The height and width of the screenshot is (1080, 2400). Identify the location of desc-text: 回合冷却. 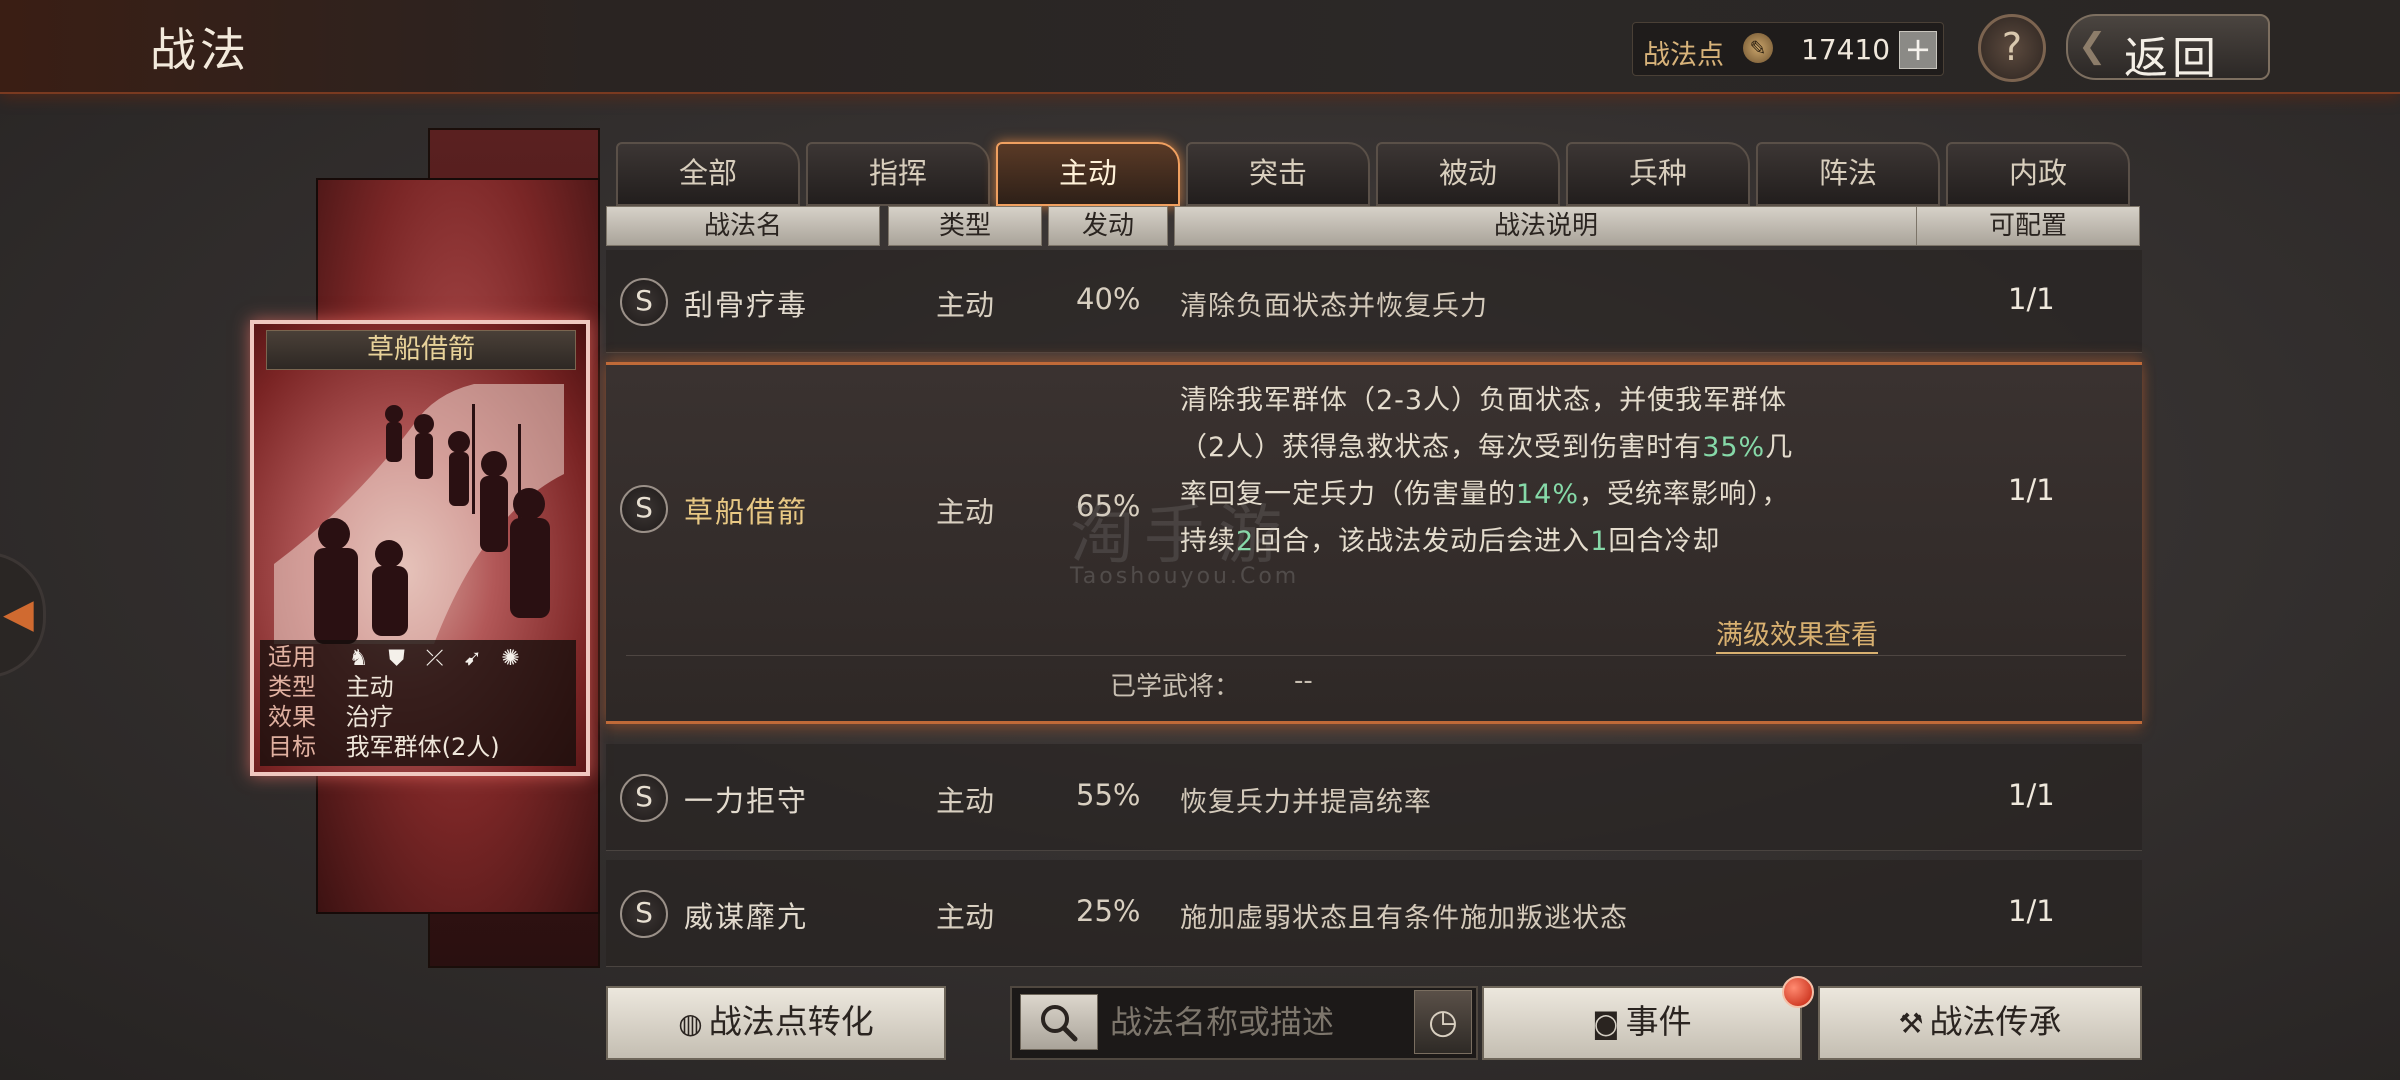
(1664, 541).